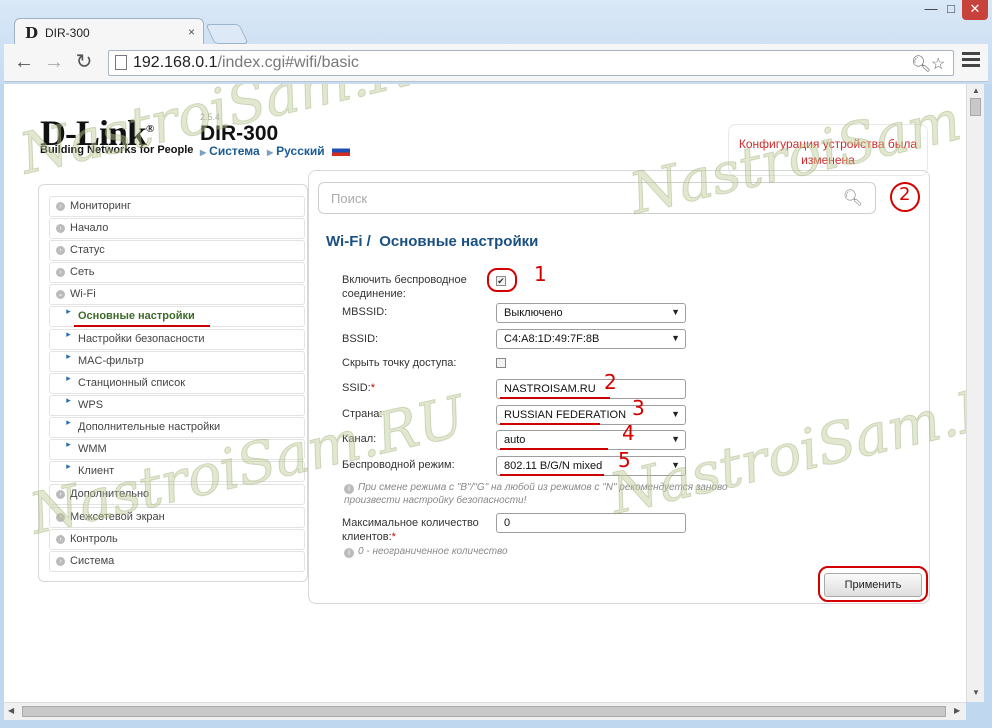  What do you see at coordinates (54, 62) in the screenshot?
I see `forward-button: →` at bounding box center [54, 62].